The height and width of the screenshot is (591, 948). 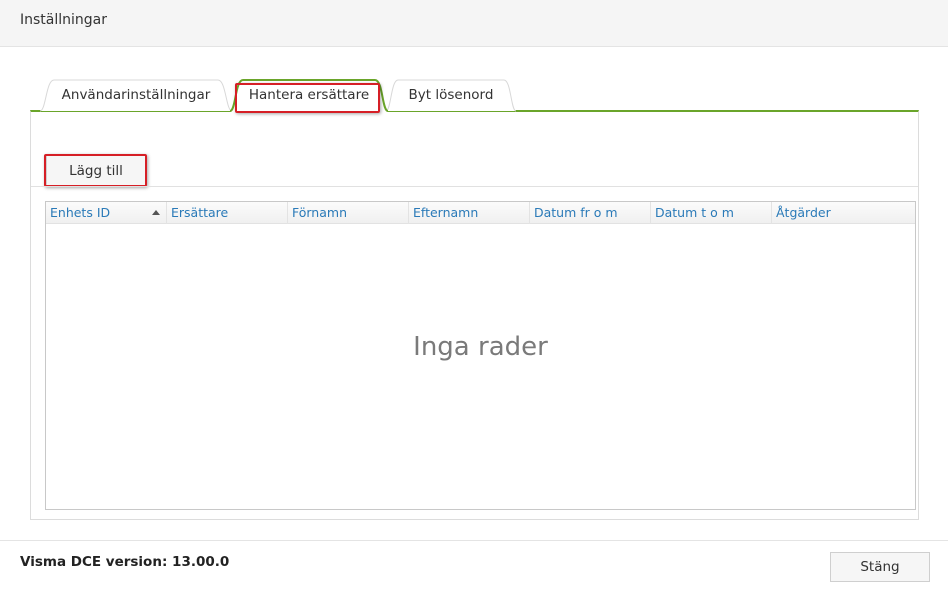 I want to click on column-header-date-from: Datum fr o m, so click(x=590, y=213).